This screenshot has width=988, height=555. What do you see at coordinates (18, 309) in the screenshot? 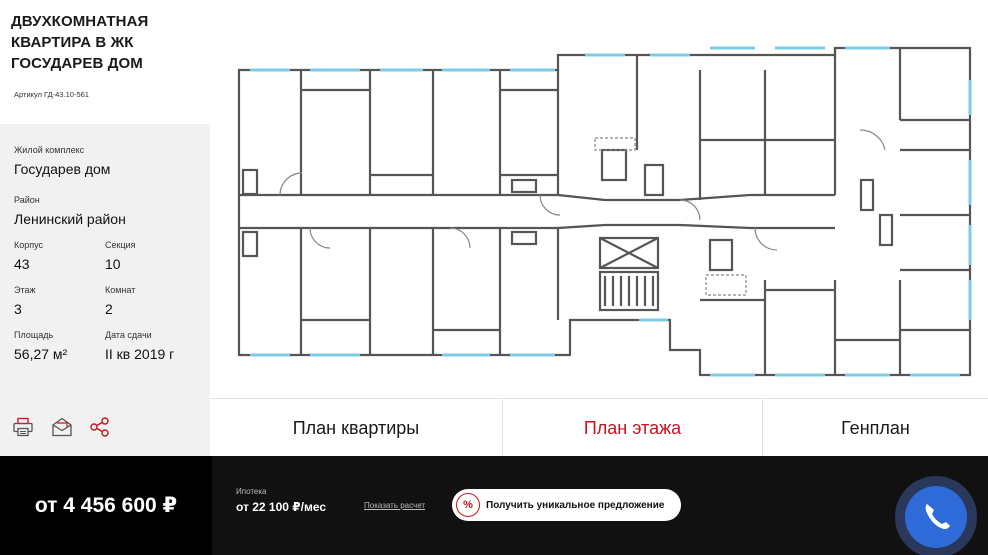
I see `floor-value: 3` at bounding box center [18, 309].